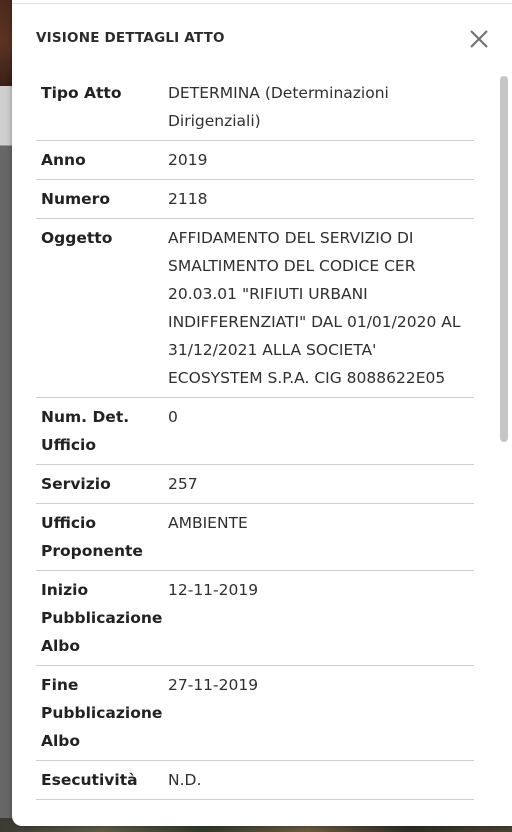 The width and height of the screenshot is (512, 832). What do you see at coordinates (185, 780) in the screenshot?
I see `row-value: N.D.` at bounding box center [185, 780].